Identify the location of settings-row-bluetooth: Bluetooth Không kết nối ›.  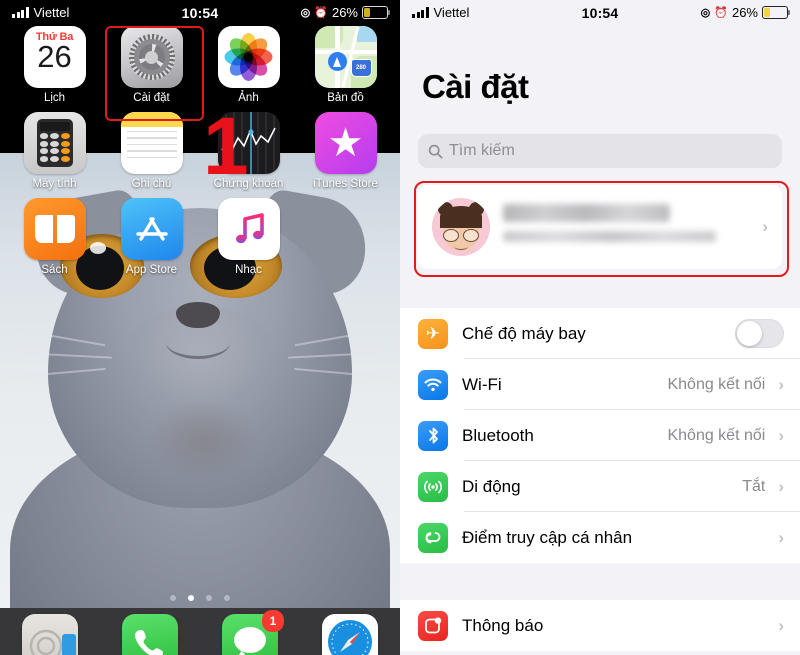
(600, 435).